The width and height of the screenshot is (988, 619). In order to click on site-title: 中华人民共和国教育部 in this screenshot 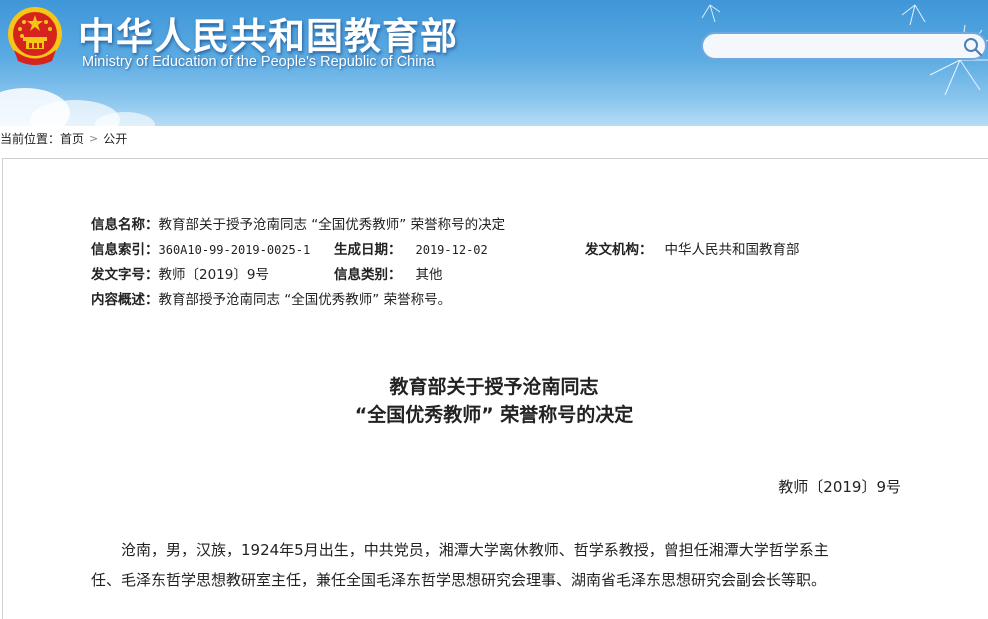, I will do `click(268, 36)`.